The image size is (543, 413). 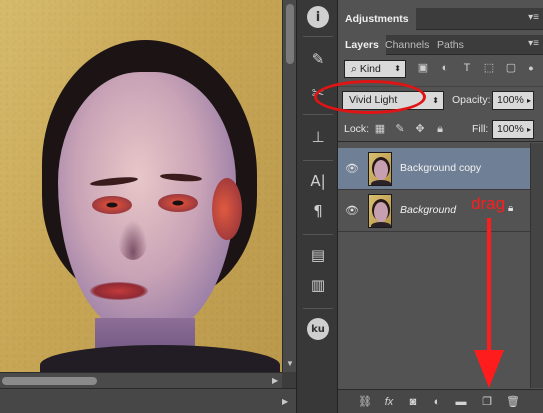 What do you see at coordinates (373, 100) in the screenshot?
I see `blend-mode-value: Vivid Light` at bounding box center [373, 100].